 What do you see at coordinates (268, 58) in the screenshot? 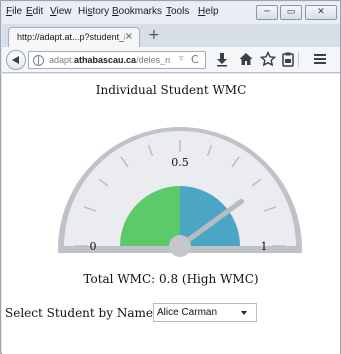
I see `star-icon` at bounding box center [268, 58].